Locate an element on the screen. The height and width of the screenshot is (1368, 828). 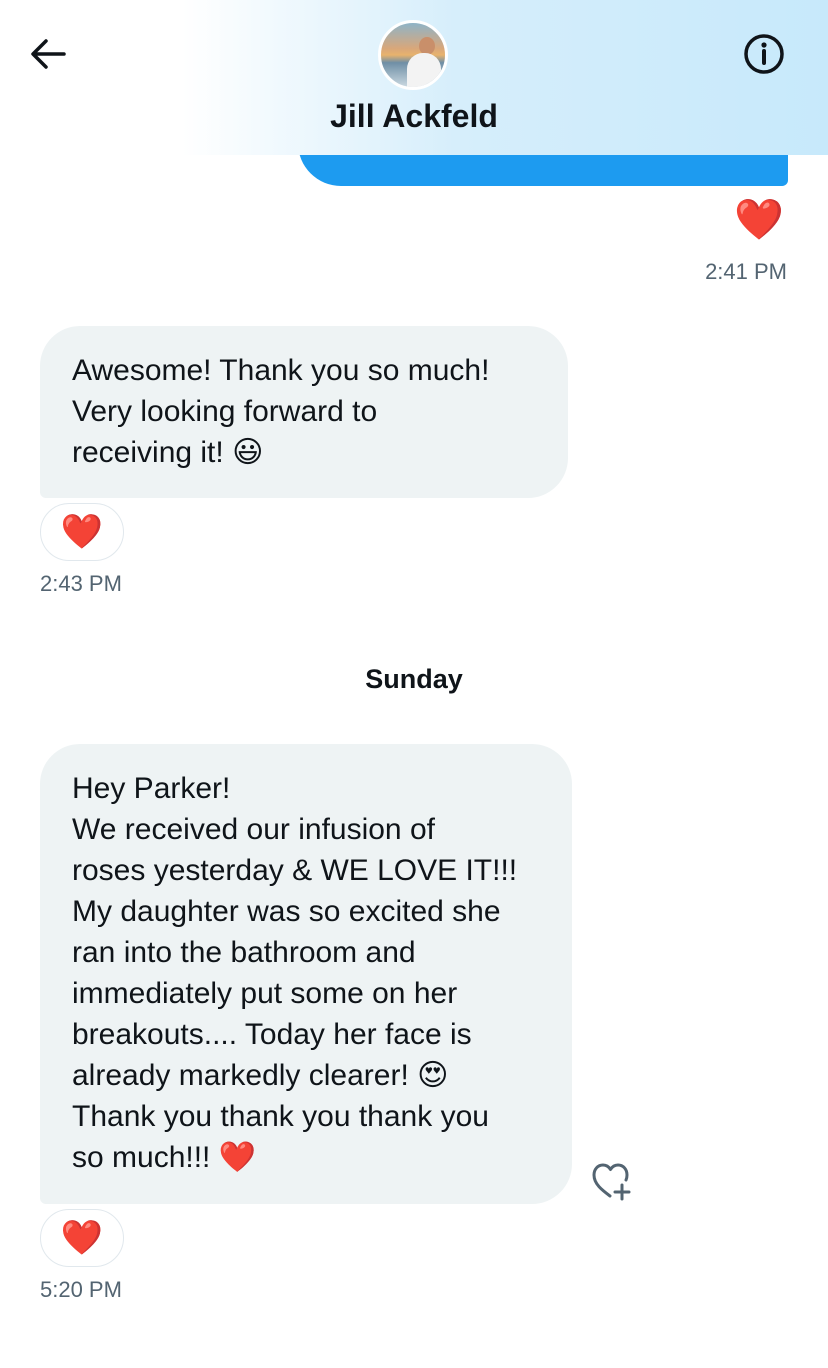
message-timestamp: 2:43 PM is located at coordinates (81, 583).